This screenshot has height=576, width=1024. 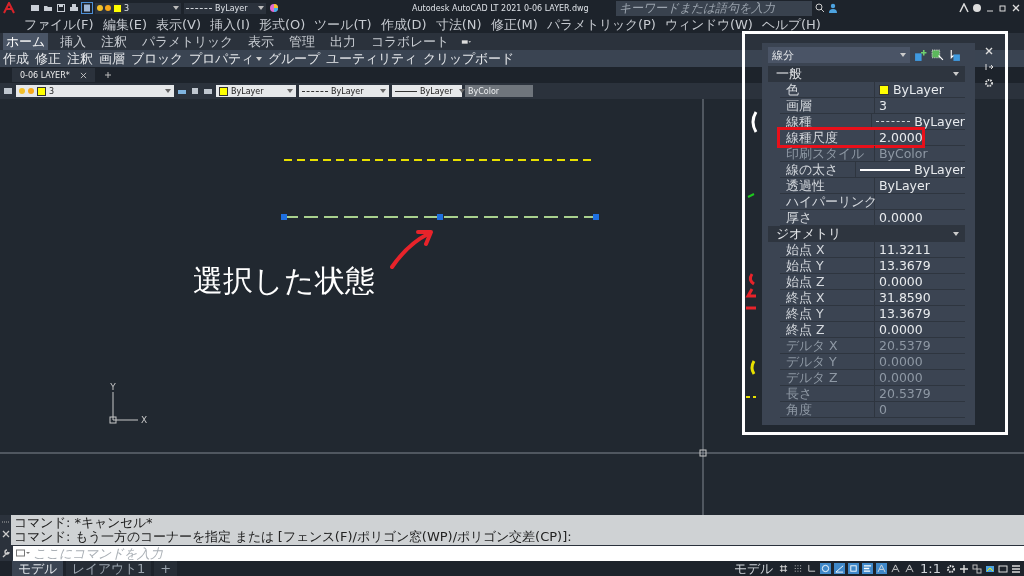 What do you see at coordinates (35, 8) in the screenshot?
I see `new-file-icon` at bounding box center [35, 8].